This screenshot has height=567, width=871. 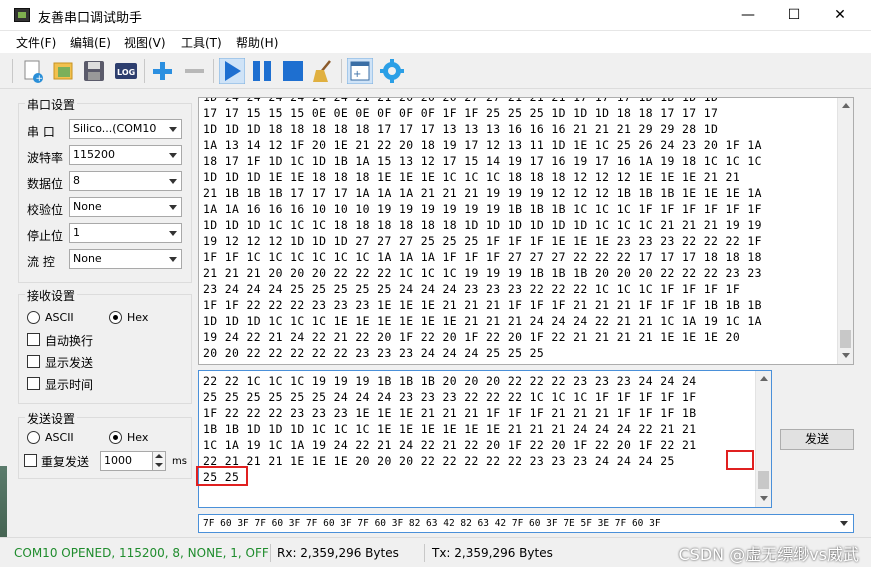 What do you see at coordinates (69, 385) in the screenshot?
I see `show-time-label: 显示时间` at bounding box center [69, 385].